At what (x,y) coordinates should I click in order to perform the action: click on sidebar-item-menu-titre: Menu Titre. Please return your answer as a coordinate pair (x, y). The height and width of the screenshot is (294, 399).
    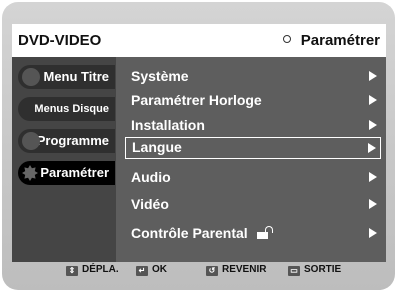
    Looking at the image, I should click on (66, 77).